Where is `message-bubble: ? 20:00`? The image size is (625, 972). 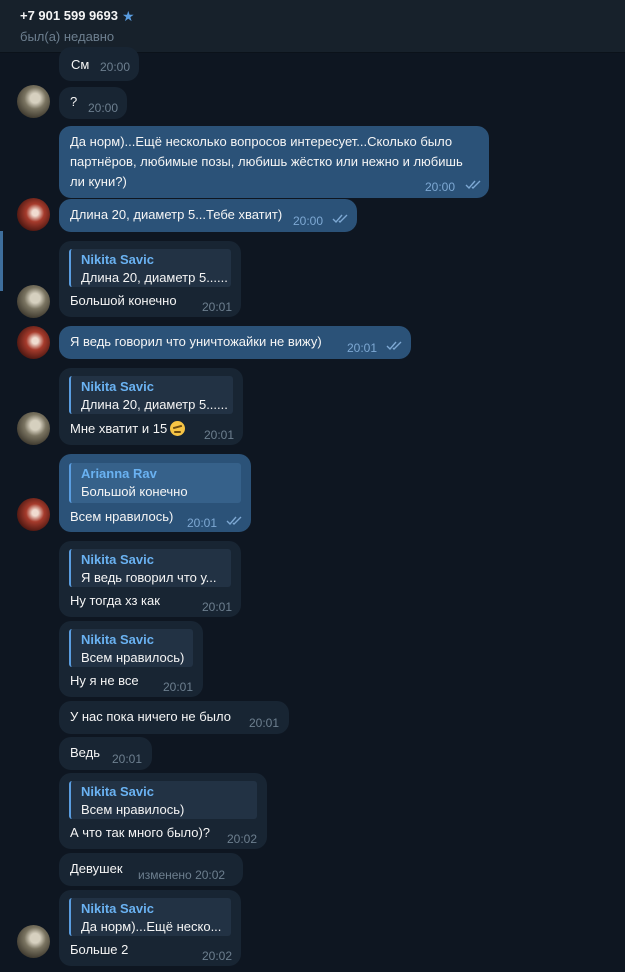
message-bubble: ? 20:00 is located at coordinates (93, 103).